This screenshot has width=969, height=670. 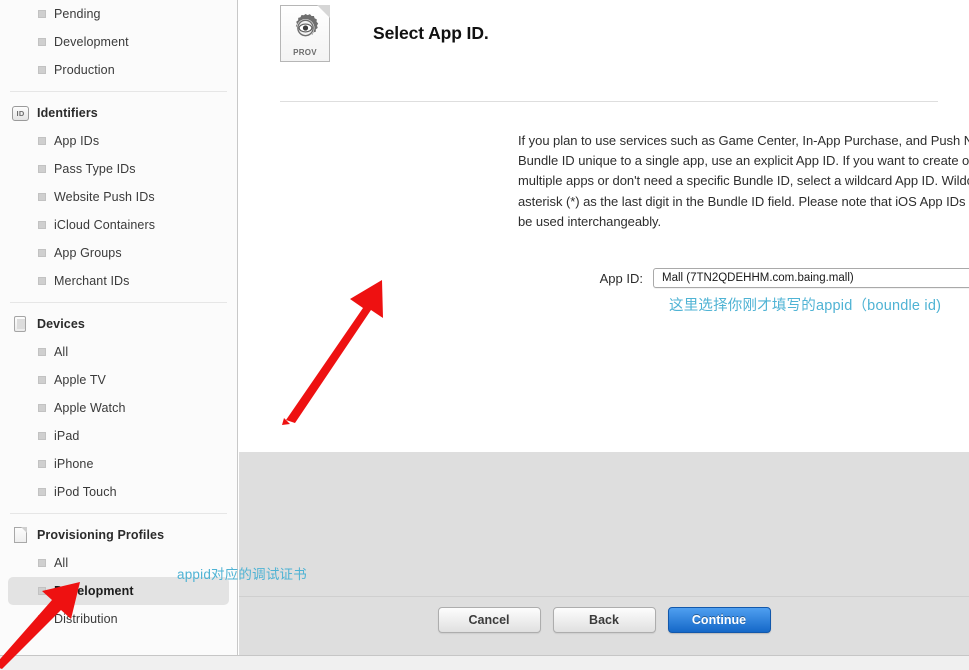 What do you see at coordinates (20, 324) in the screenshot?
I see `device-icon` at bounding box center [20, 324].